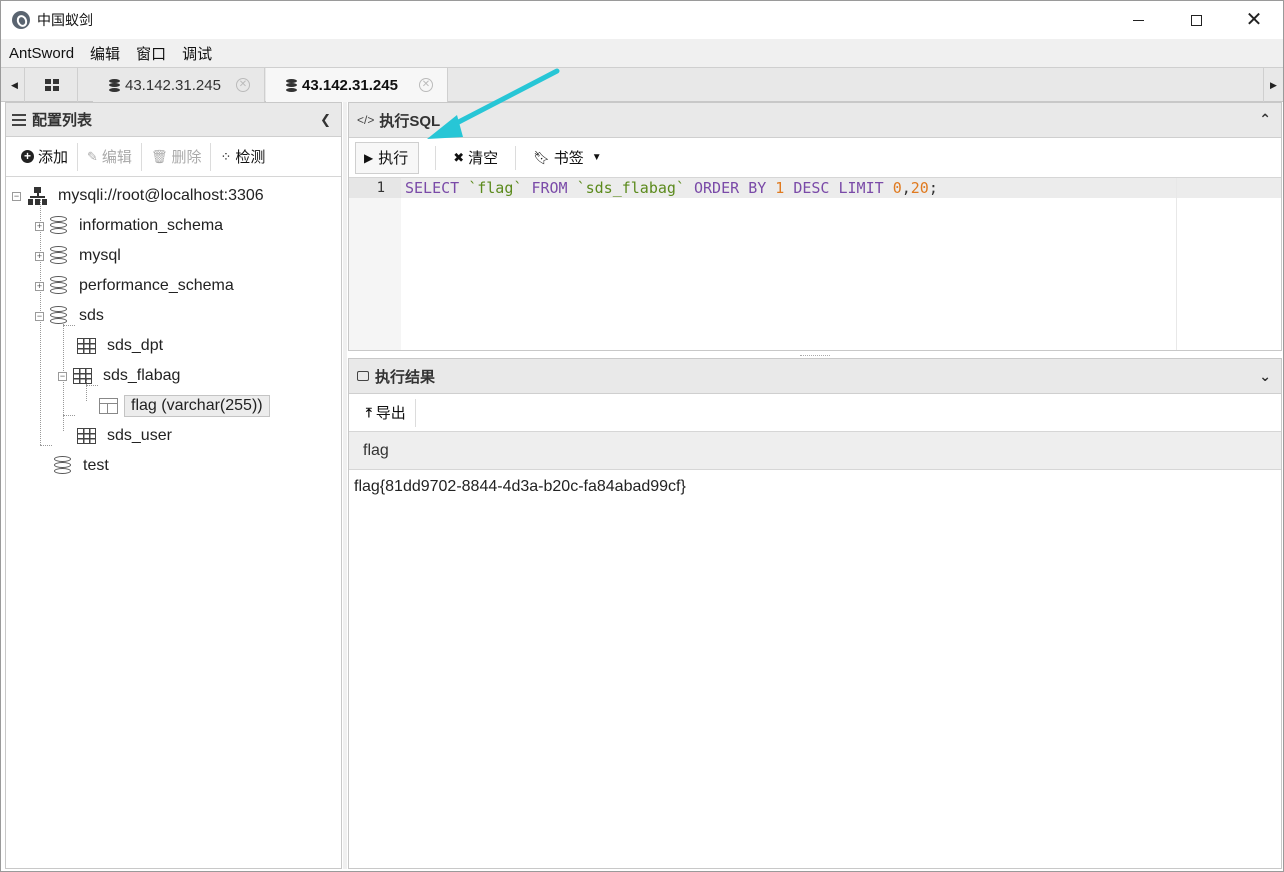 This screenshot has height=872, width=1284. What do you see at coordinates (933, 188) in the screenshot?
I see `token-punctuation: ;` at bounding box center [933, 188].